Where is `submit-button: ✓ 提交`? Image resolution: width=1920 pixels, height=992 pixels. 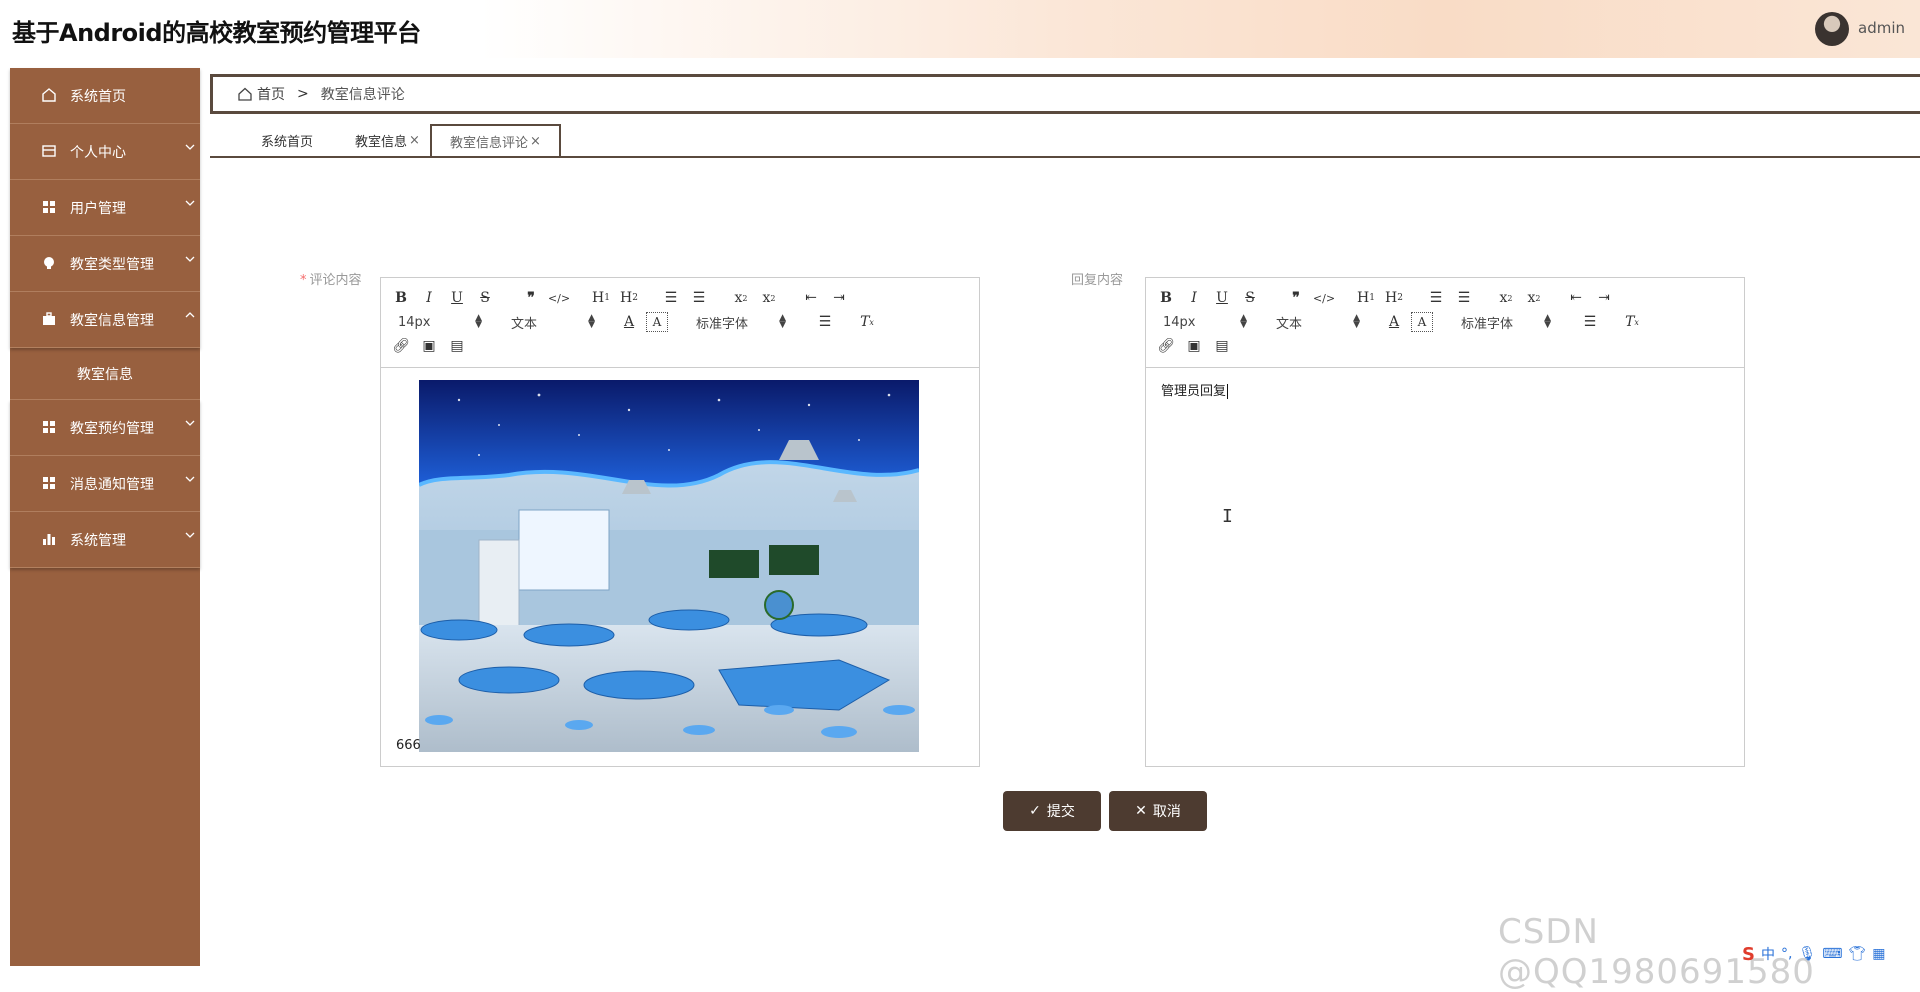 submit-button: ✓ 提交 is located at coordinates (1052, 811).